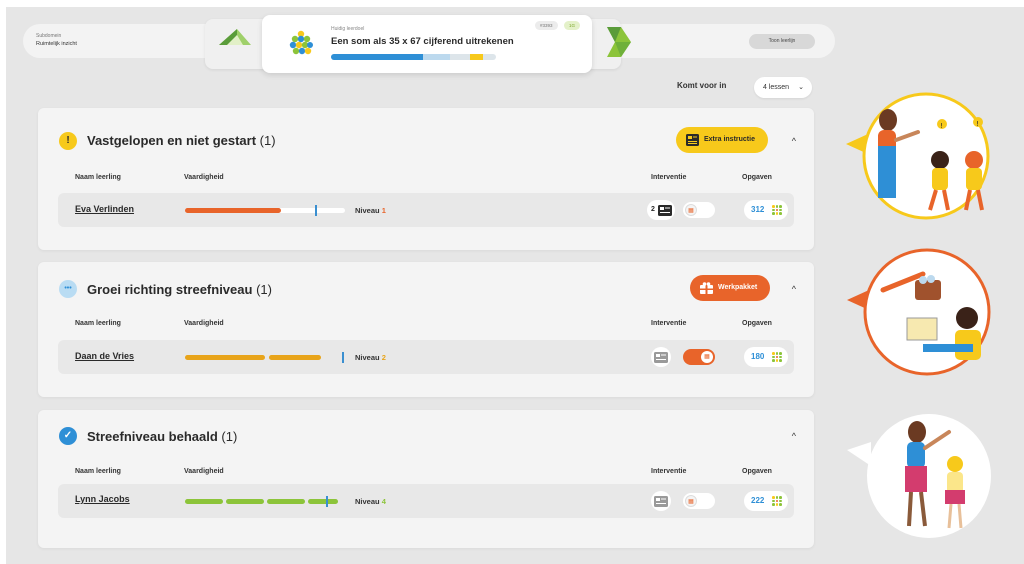  I want to click on section-title: Vastgelopen en niet gestart (1), so click(181, 140).